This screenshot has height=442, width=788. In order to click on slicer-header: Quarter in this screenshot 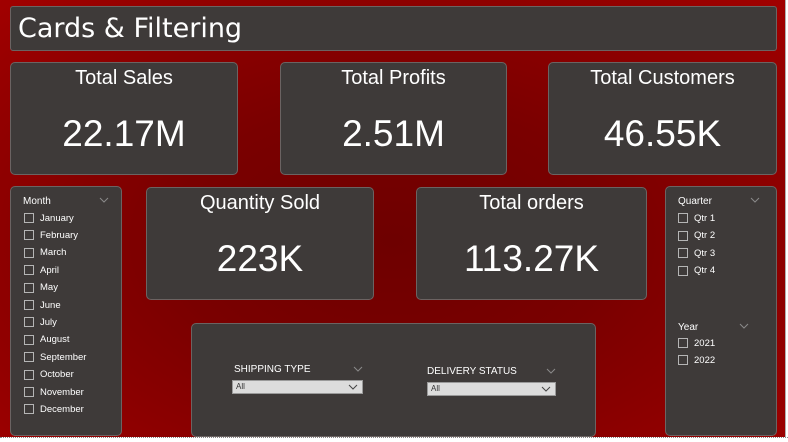, I will do `click(695, 201)`.